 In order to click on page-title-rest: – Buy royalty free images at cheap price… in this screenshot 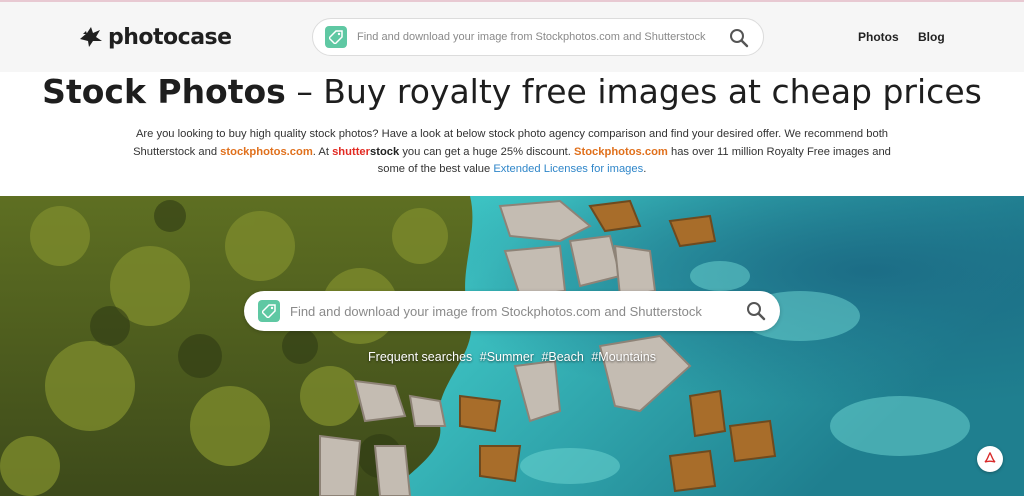, I will do `click(633, 91)`.